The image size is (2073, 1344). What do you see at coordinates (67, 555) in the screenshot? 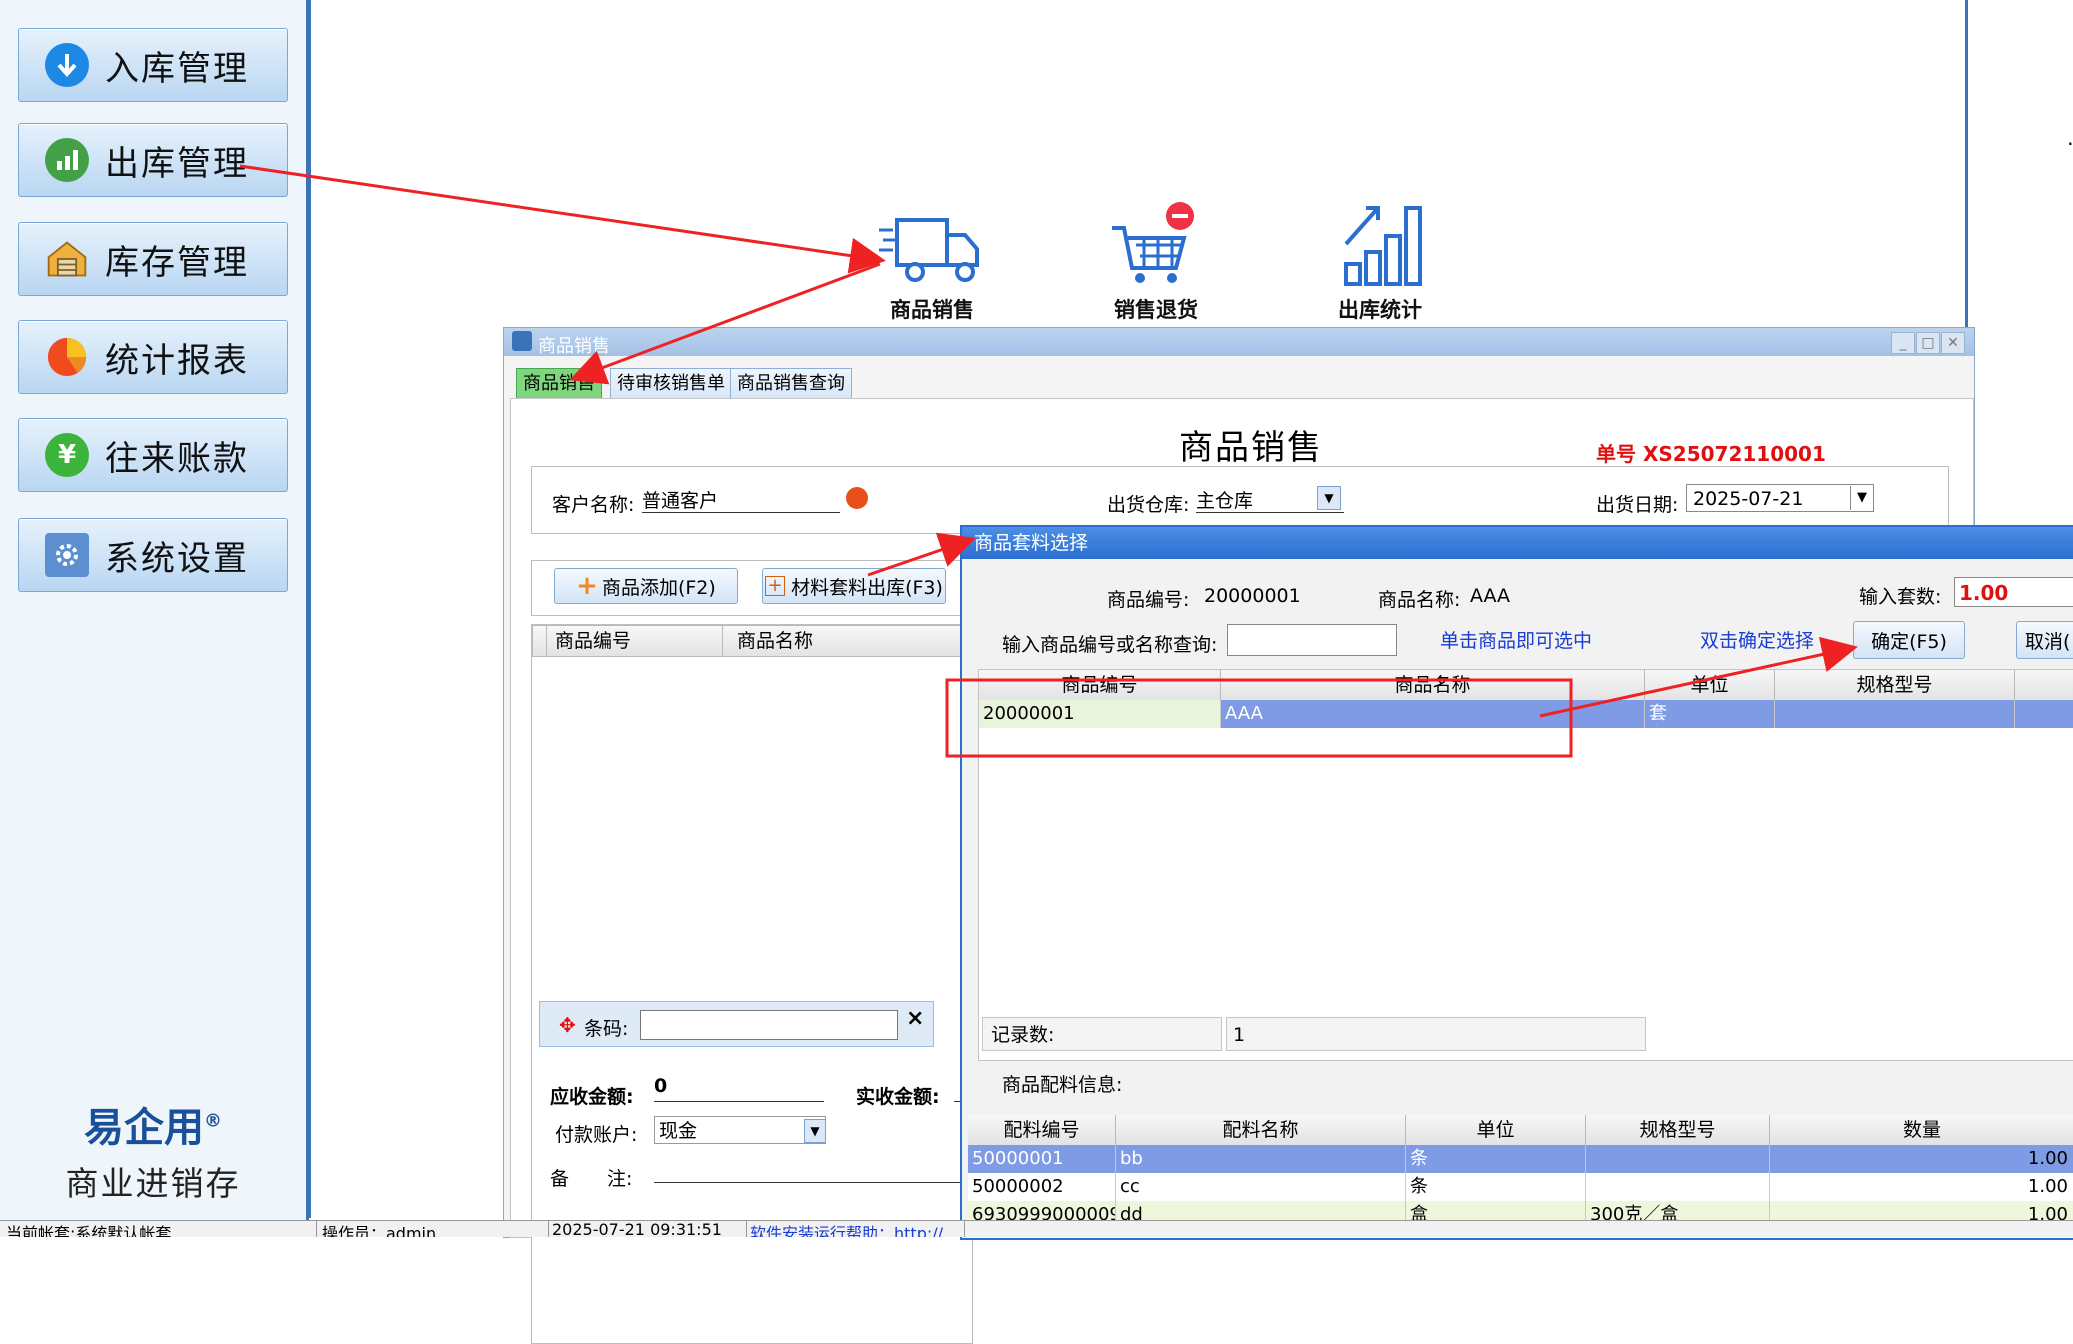
I see `gear-icon` at bounding box center [67, 555].